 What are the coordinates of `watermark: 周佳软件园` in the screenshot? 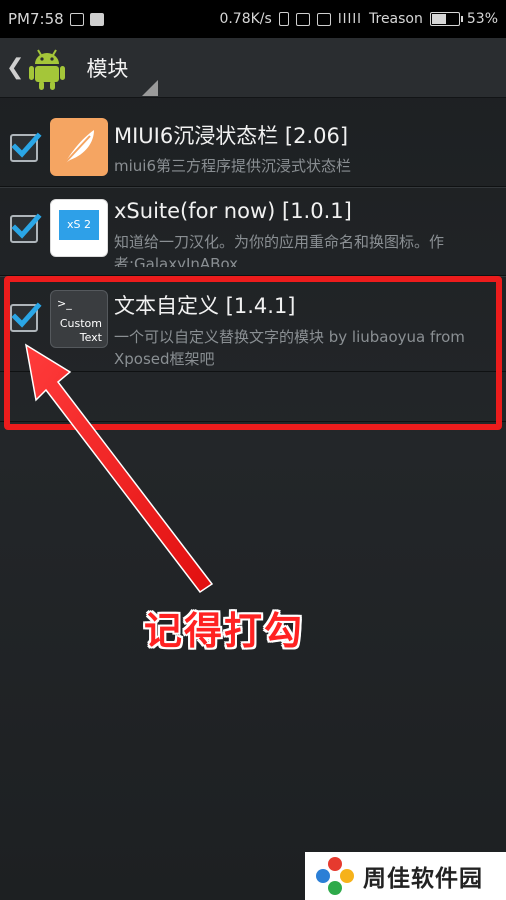 It's located at (405, 876).